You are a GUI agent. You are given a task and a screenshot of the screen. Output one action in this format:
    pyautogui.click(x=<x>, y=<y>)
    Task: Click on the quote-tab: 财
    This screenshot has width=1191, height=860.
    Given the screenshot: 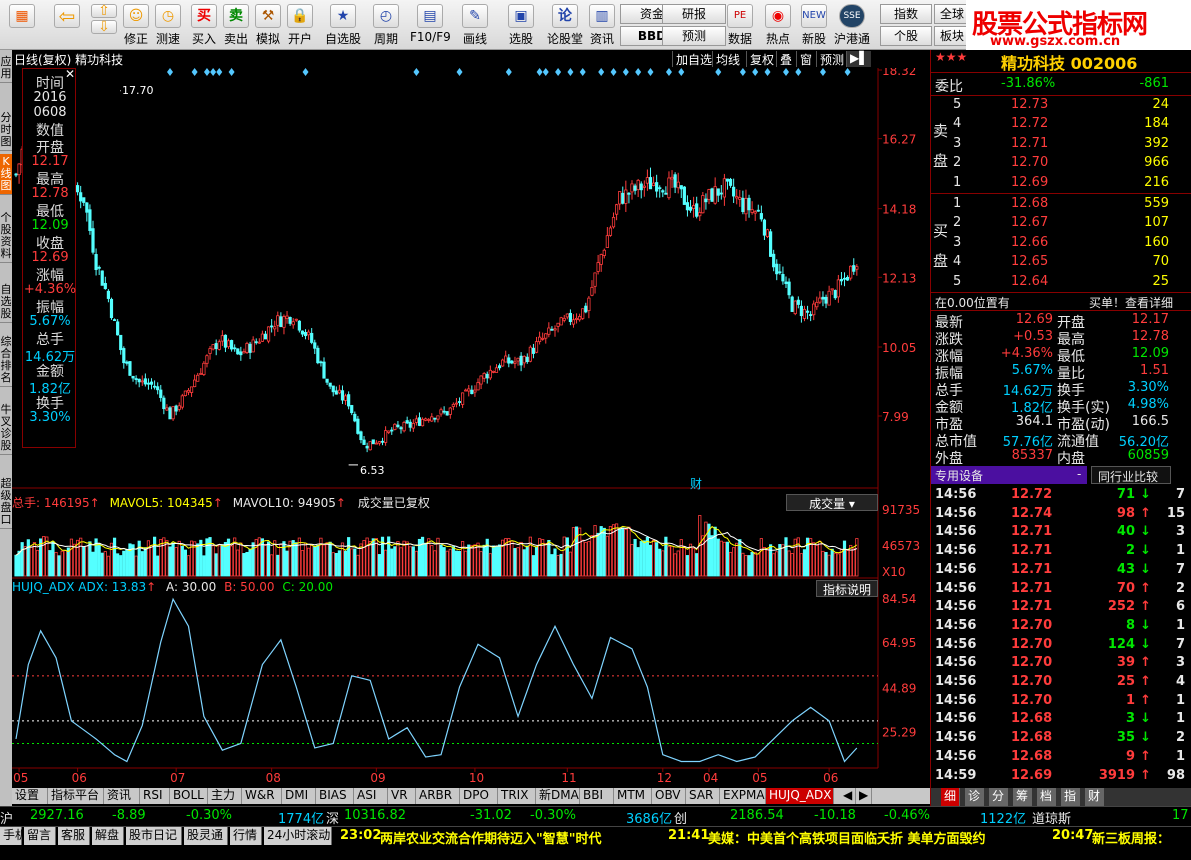 What is the action you would take?
    pyautogui.click(x=1095, y=797)
    